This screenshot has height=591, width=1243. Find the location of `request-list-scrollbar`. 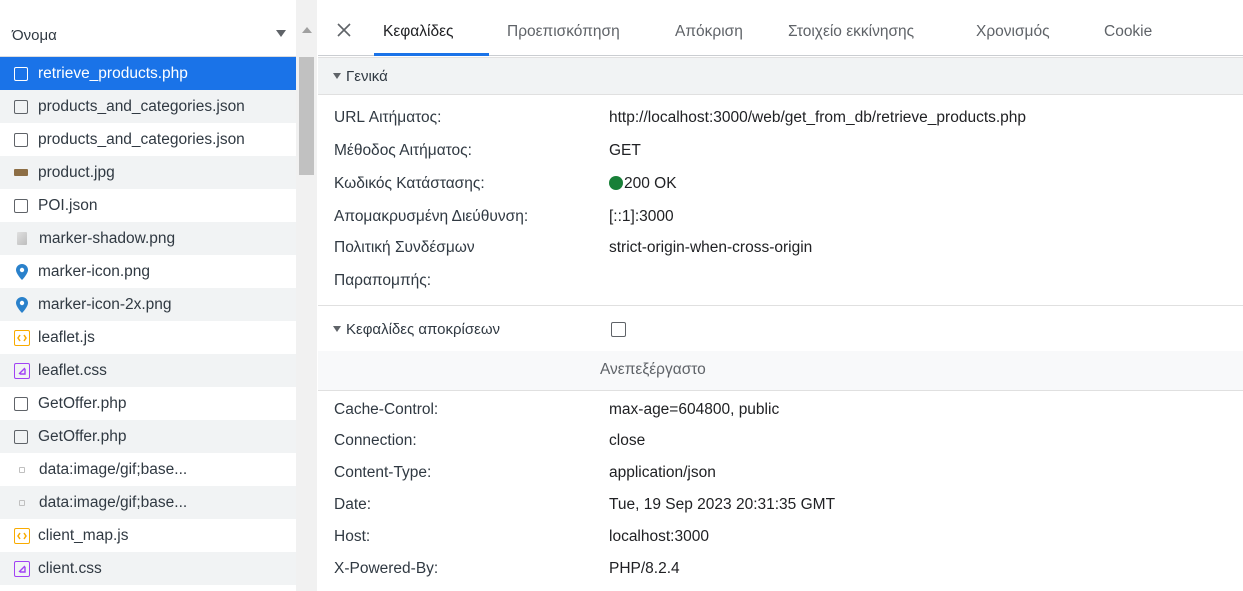

request-list-scrollbar is located at coordinates (306, 295).